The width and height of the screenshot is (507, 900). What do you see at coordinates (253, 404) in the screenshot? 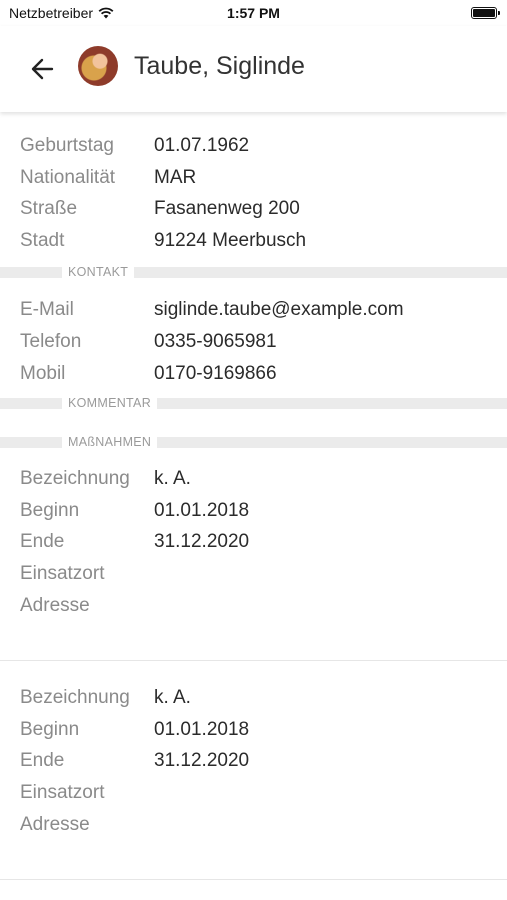
I see `section-comment: KOMMENTAR` at bounding box center [253, 404].